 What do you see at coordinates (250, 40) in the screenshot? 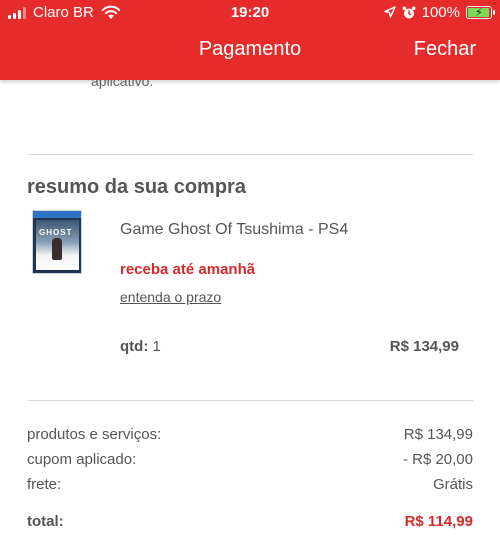
I see `app-header: Claro BR 19:20 100% ⚡ Pagamento Fechar` at bounding box center [250, 40].